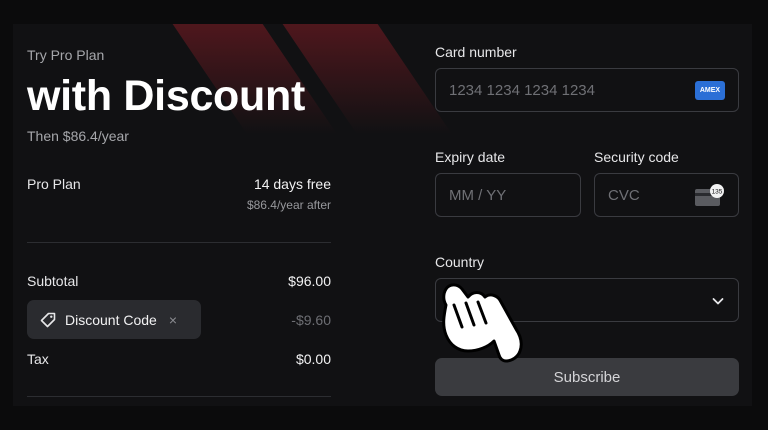 The image size is (768, 430). What do you see at coordinates (78, 136) in the screenshot?
I see `then-price: Then $86.4/year` at bounding box center [78, 136].